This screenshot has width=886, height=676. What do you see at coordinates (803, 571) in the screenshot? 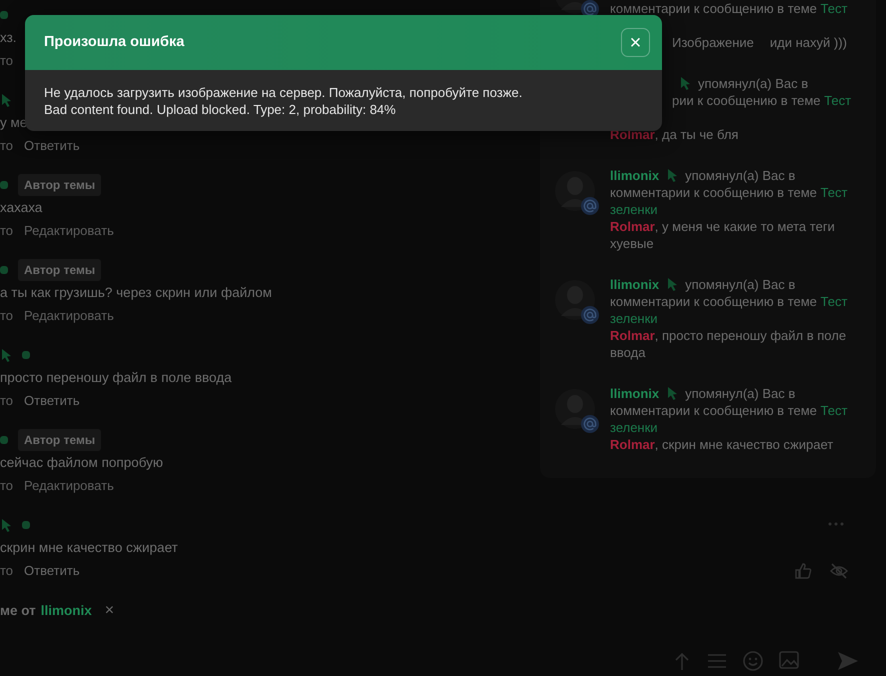
I see `thumbs-up-icon` at bounding box center [803, 571].